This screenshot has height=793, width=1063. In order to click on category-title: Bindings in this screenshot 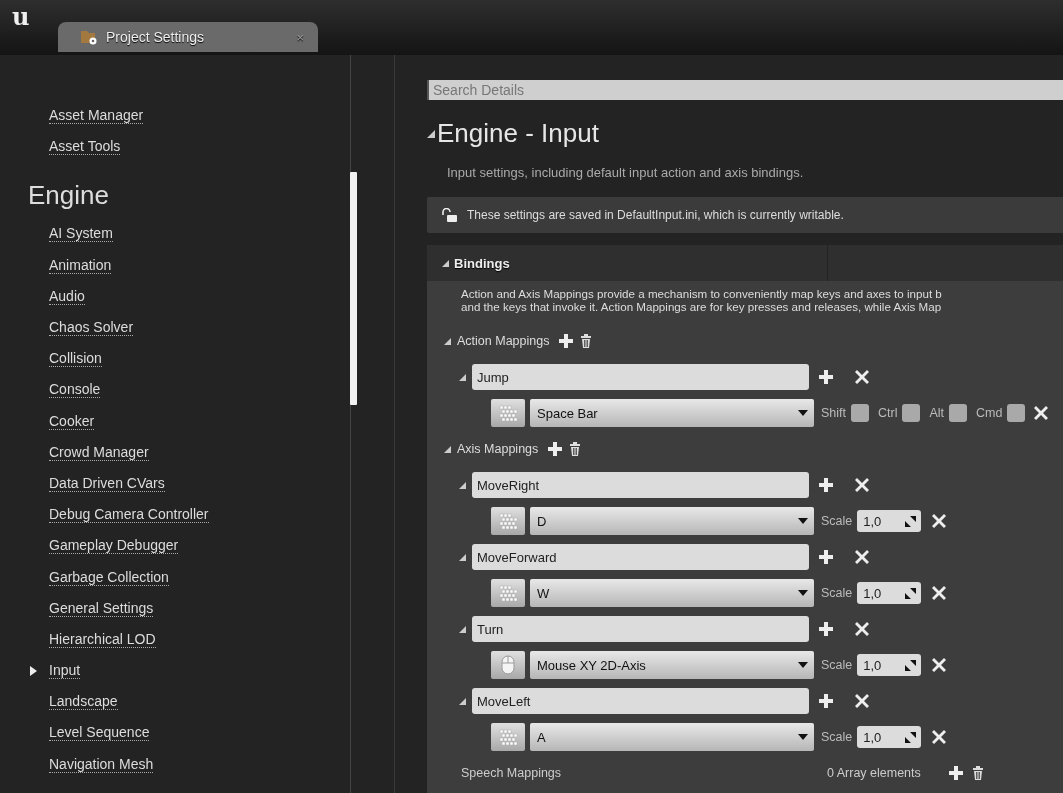, I will do `click(482, 263)`.